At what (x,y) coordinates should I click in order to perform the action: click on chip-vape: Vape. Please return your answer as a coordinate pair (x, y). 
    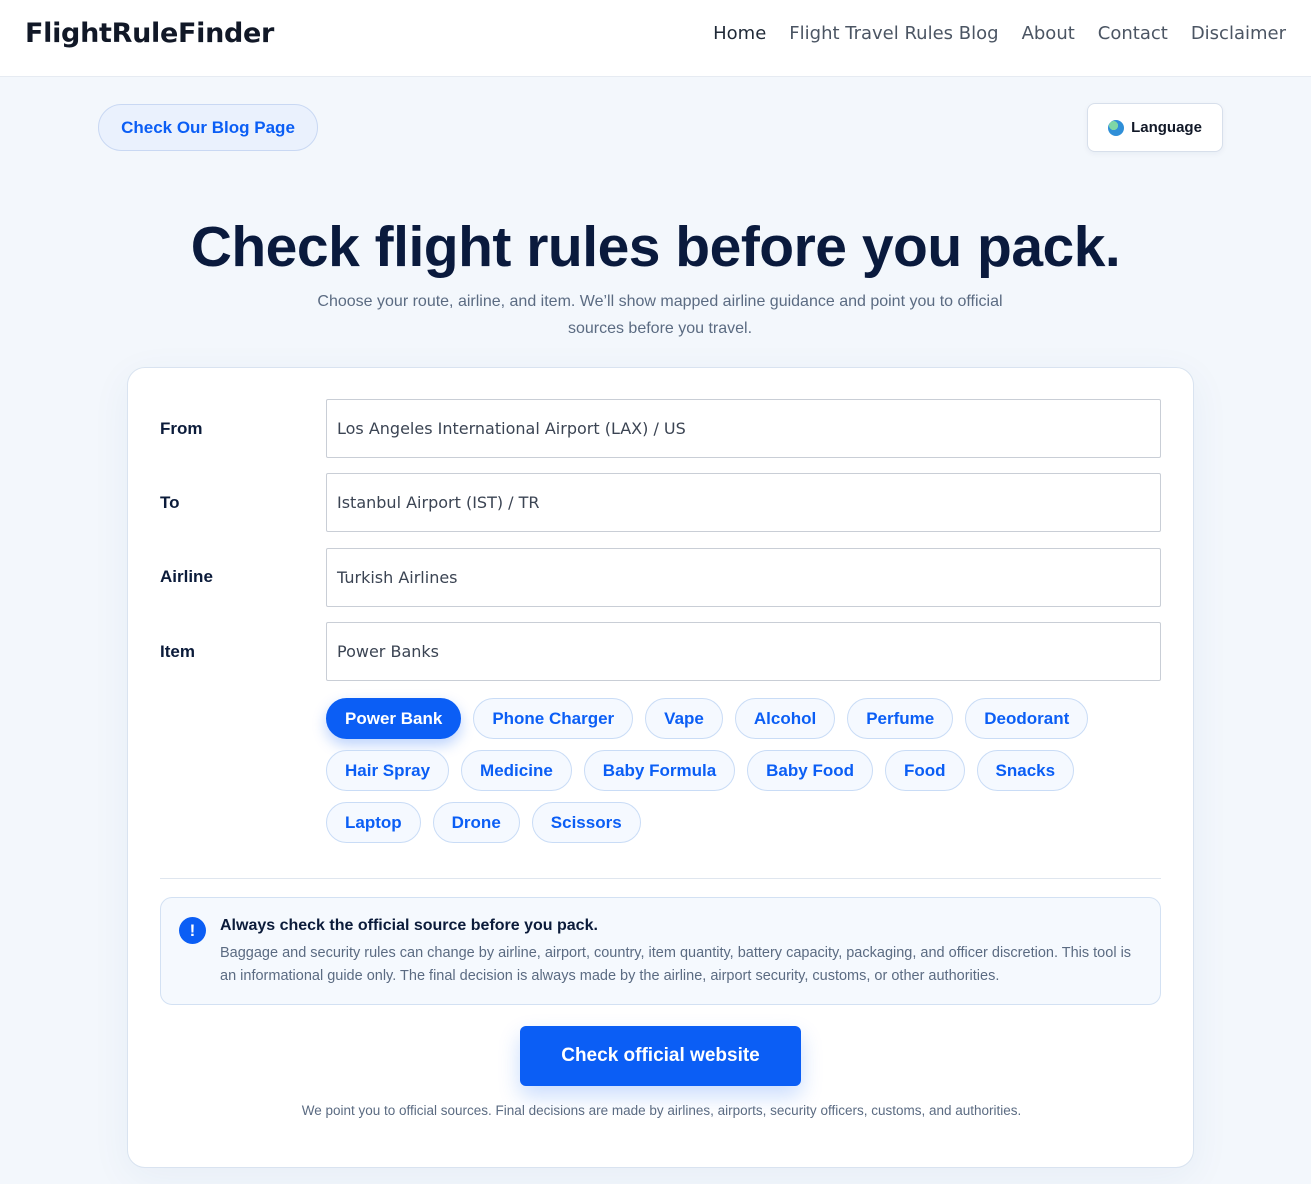
    Looking at the image, I should click on (684, 718).